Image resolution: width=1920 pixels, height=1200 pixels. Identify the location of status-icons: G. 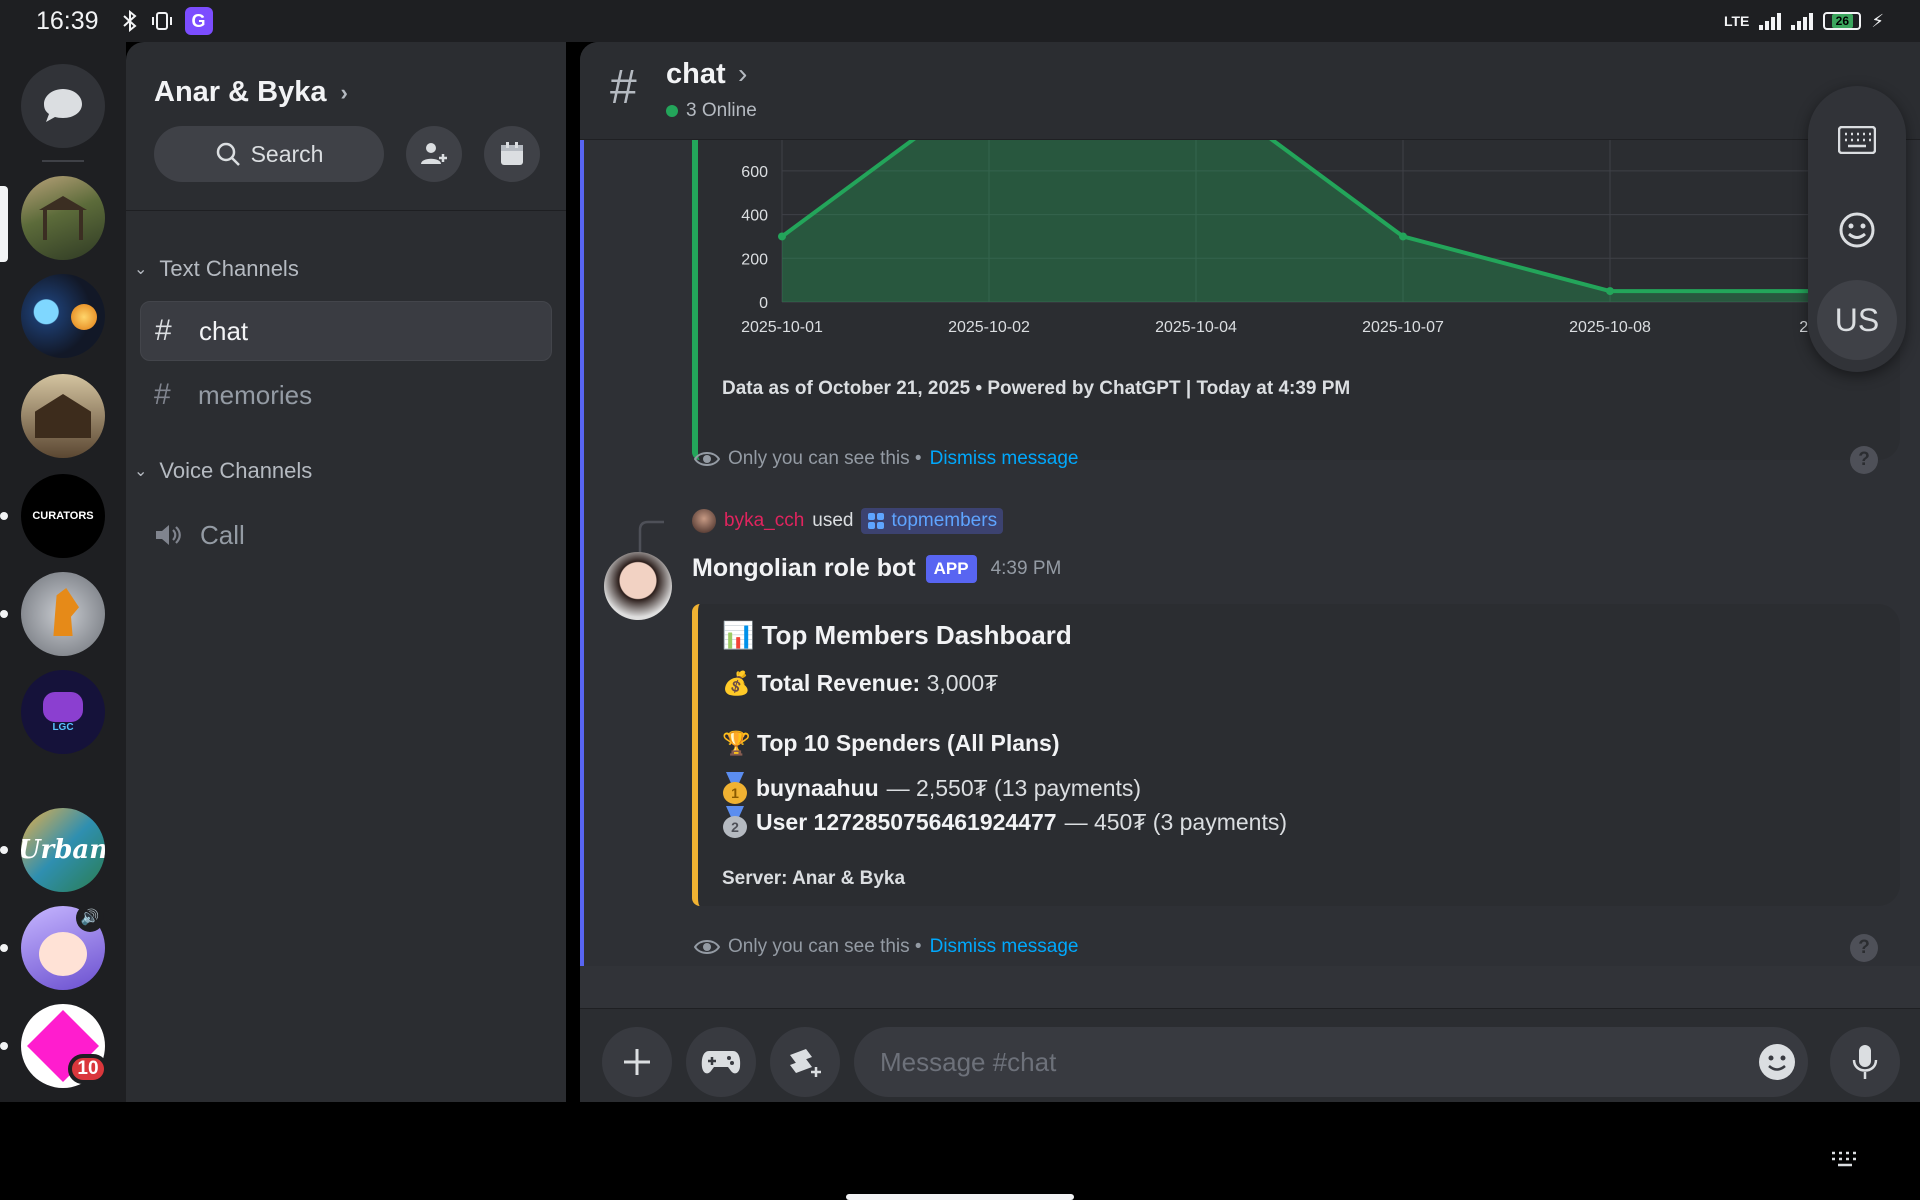
(167, 21).